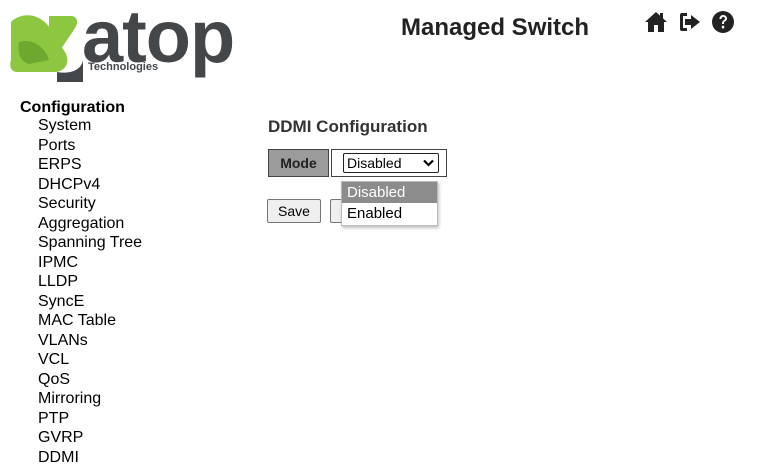  Describe the element at coordinates (294, 211) in the screenshot. I see `save-button: Save` at that location.